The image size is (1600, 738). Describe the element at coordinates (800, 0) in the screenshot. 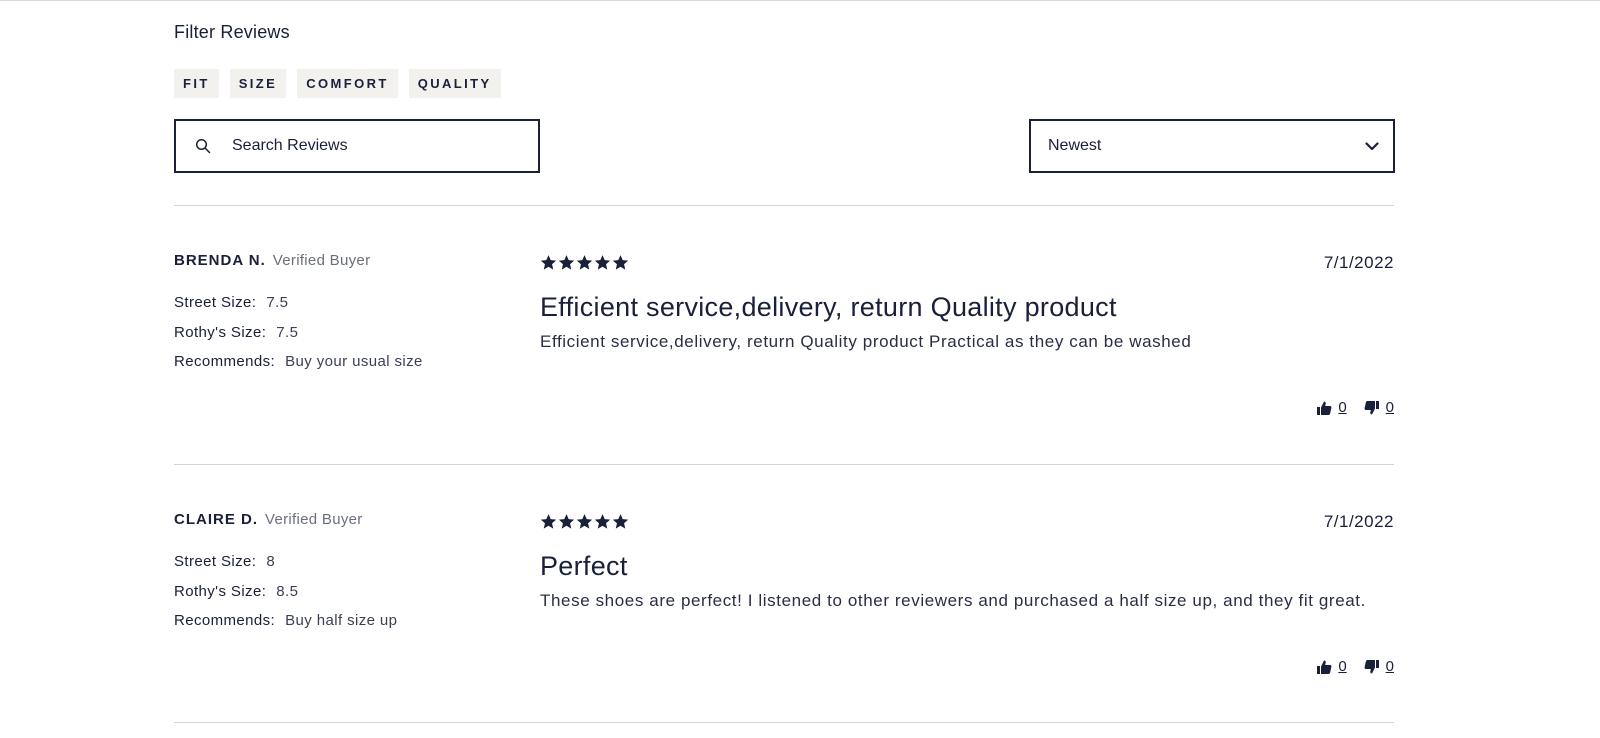

I see `top-divider` at that location.